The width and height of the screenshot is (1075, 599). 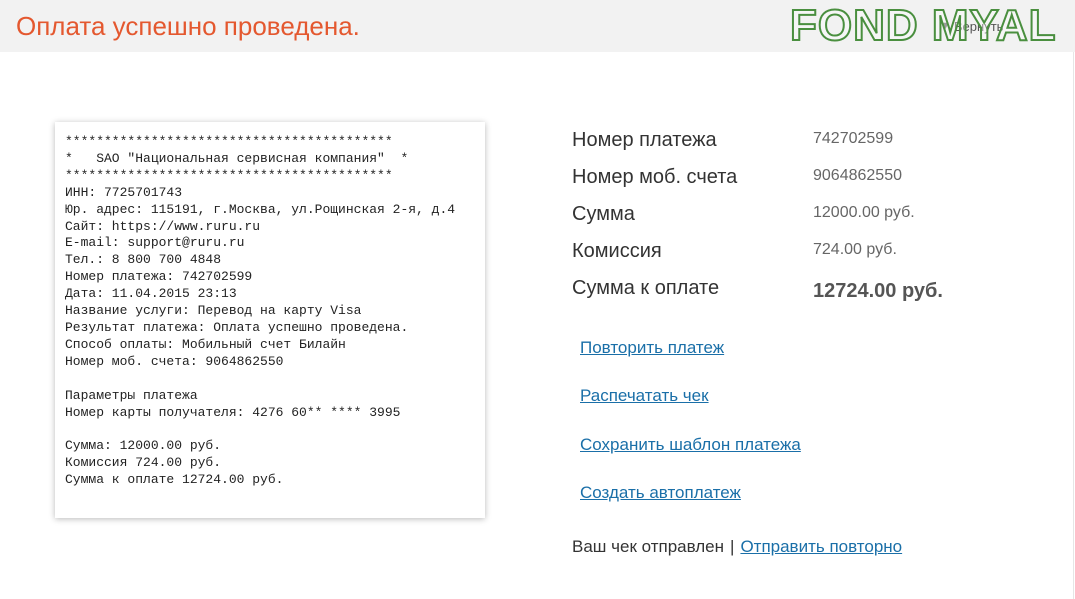 What do you see at coordinates (644, 396) in the screenshot?
I see `print-receipt-link: Распечатать чек` at bounding box center [644, 396].